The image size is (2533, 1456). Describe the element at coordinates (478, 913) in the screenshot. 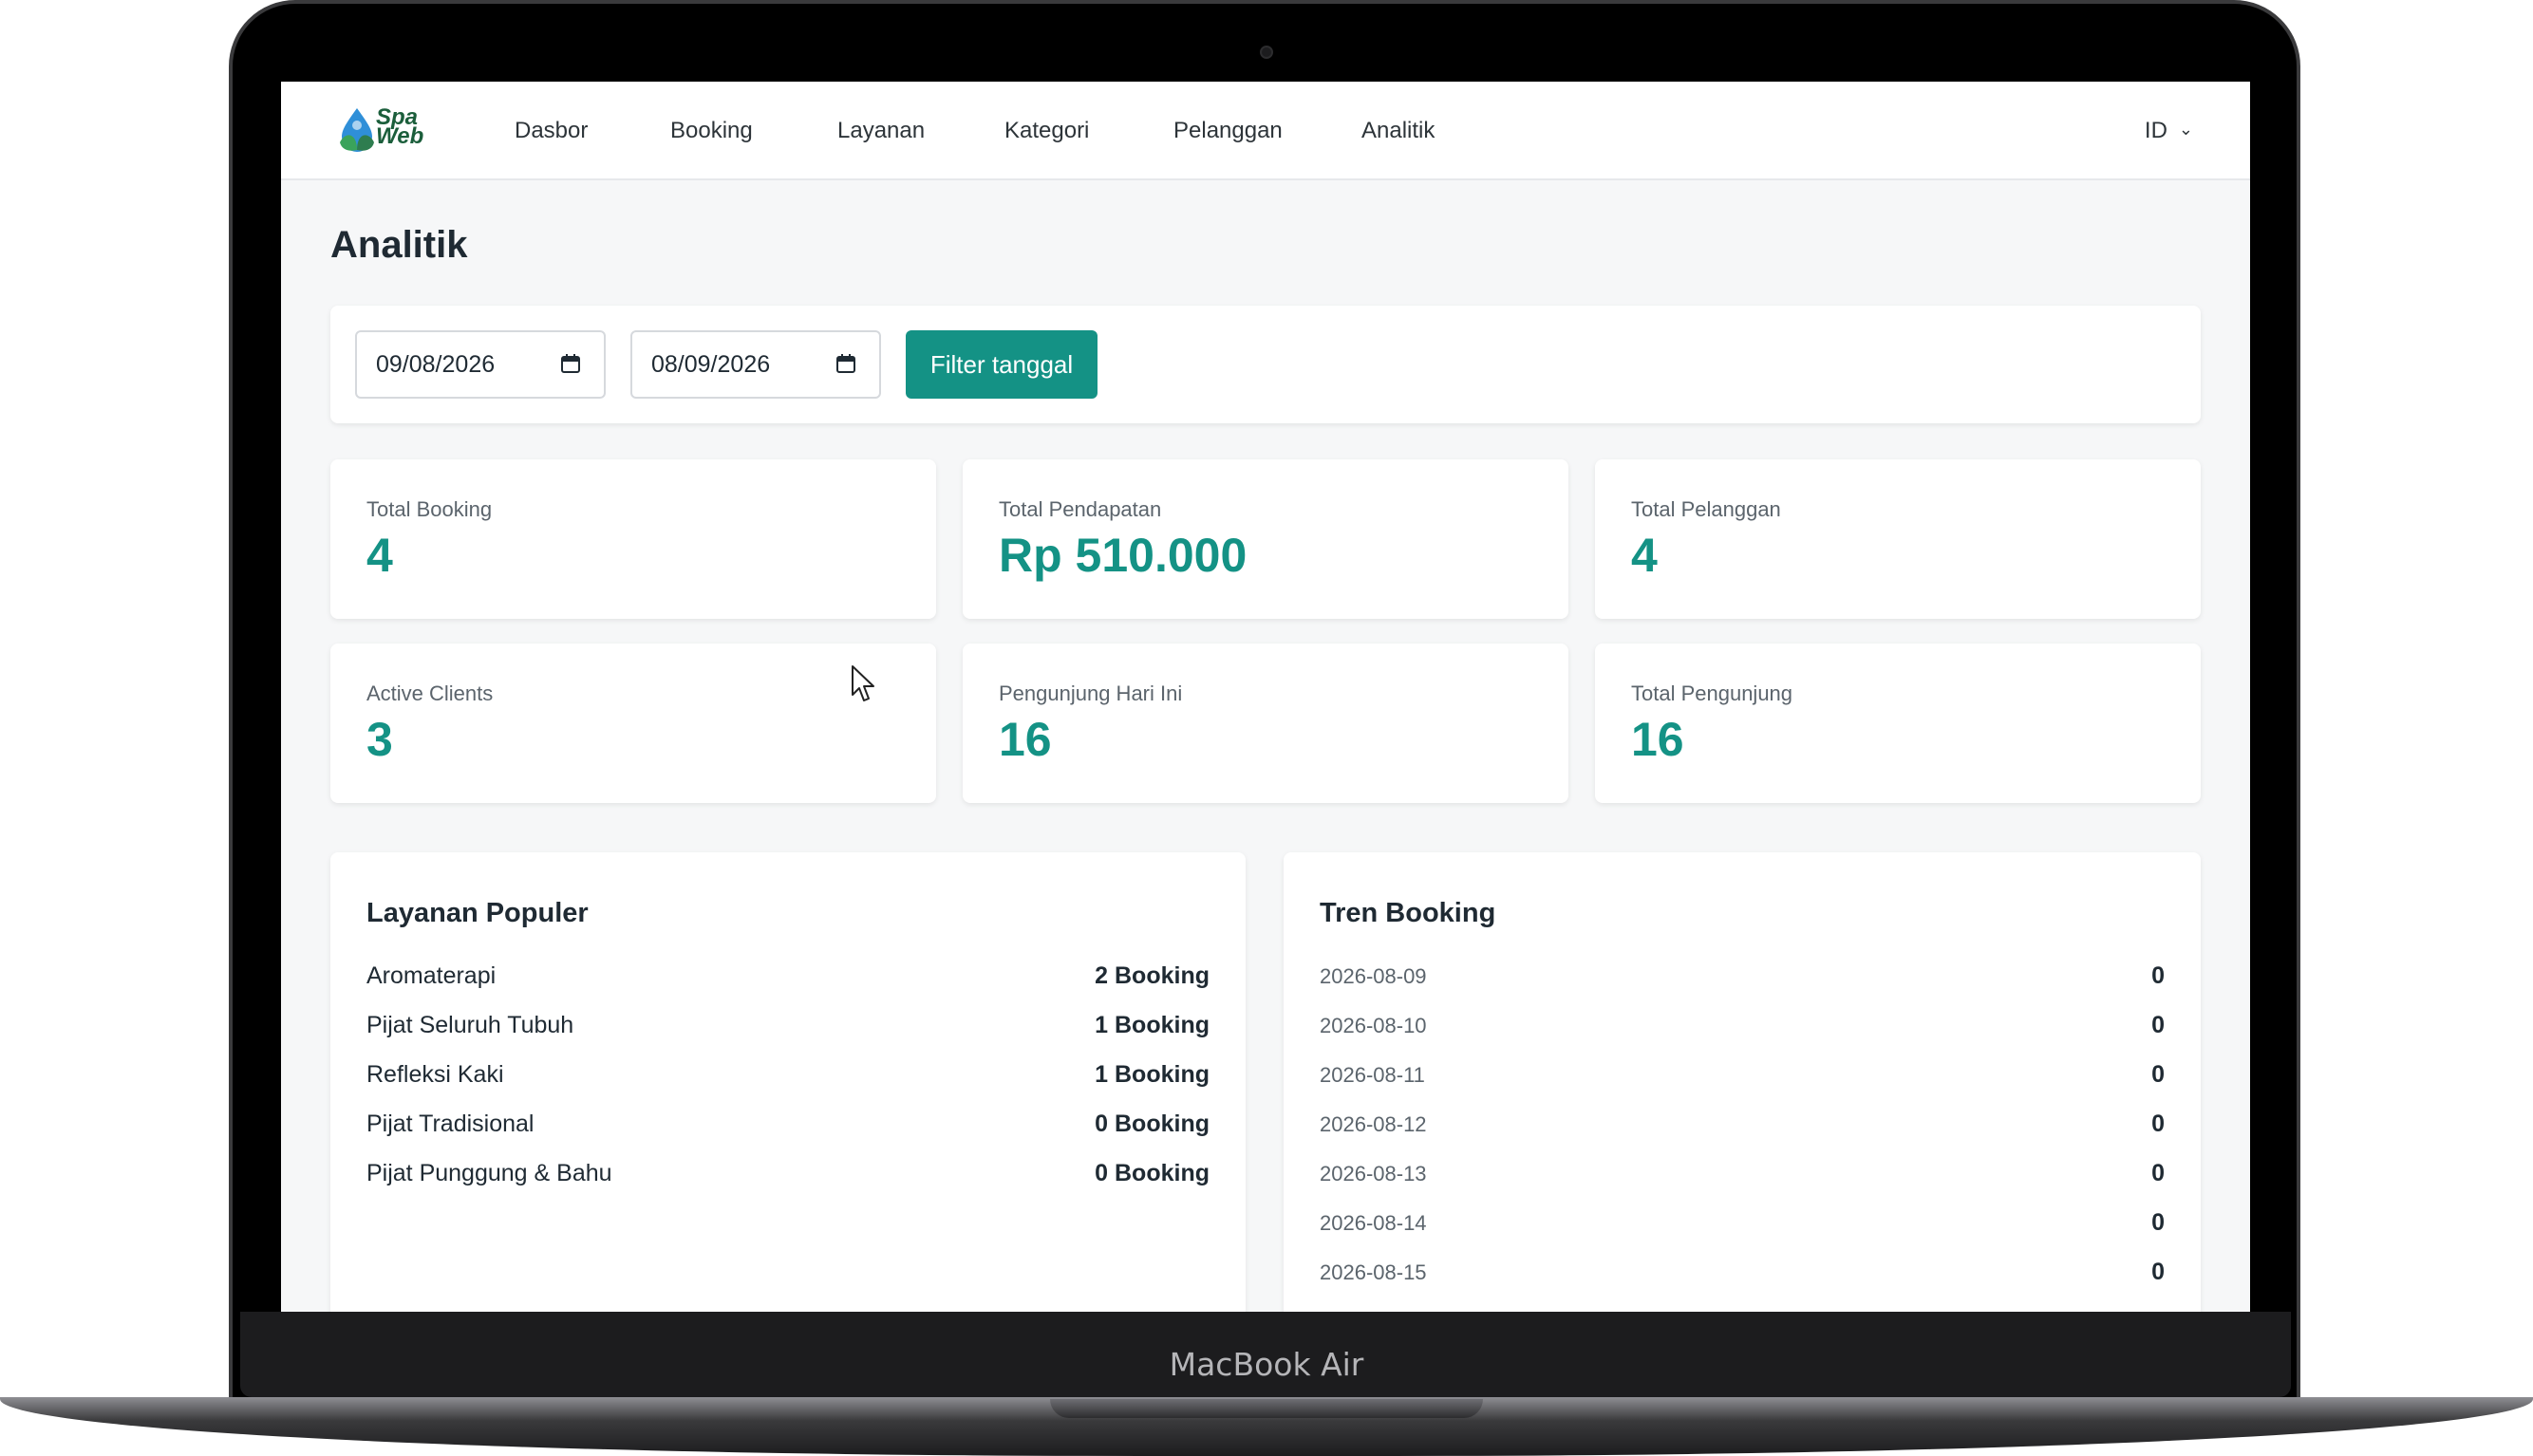

I see `panel-title: Layanan Populer` at that location.